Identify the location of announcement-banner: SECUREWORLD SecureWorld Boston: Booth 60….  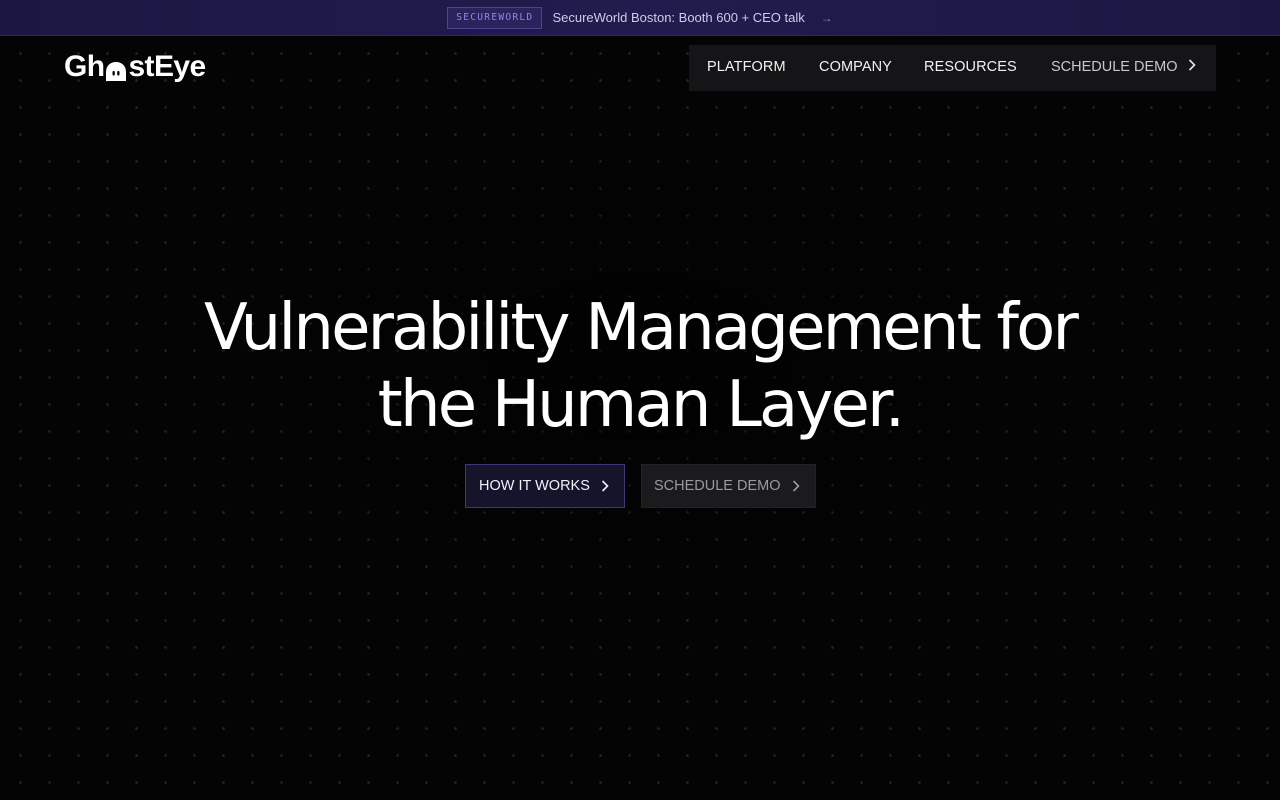
(640, 18).